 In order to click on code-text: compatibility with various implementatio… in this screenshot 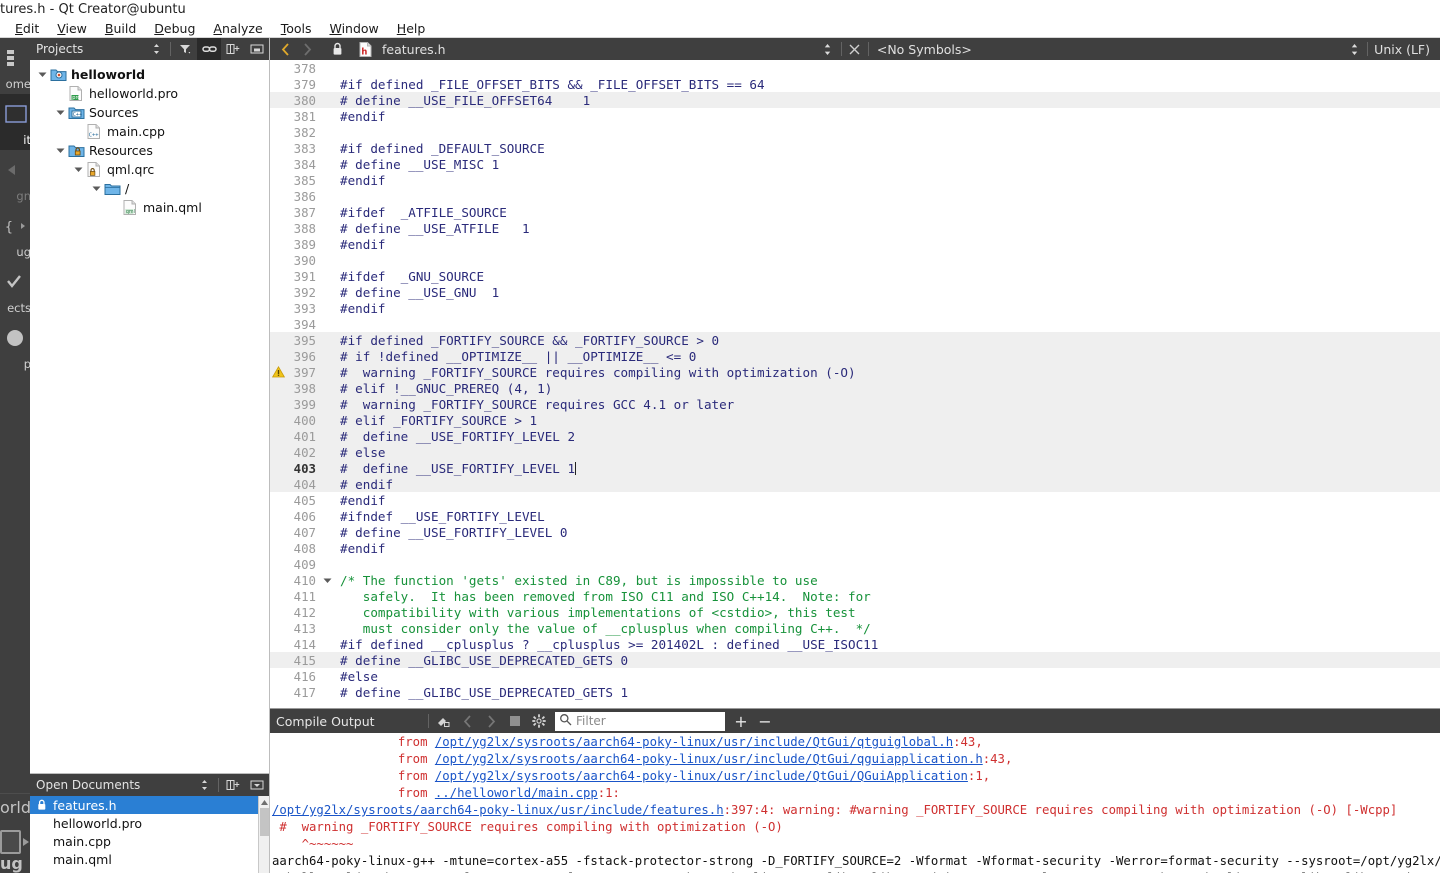, I will do `click(887, 612)`.